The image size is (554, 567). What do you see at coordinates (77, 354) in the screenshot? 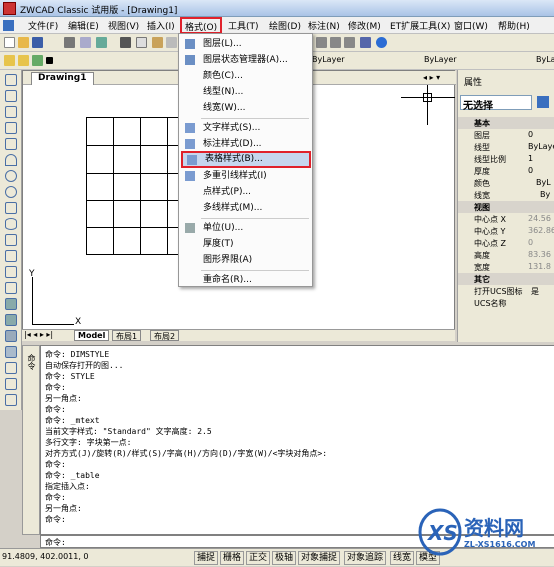
I see `command-line: 命令: DIMSTYLE` at bounding box center [77, 354].